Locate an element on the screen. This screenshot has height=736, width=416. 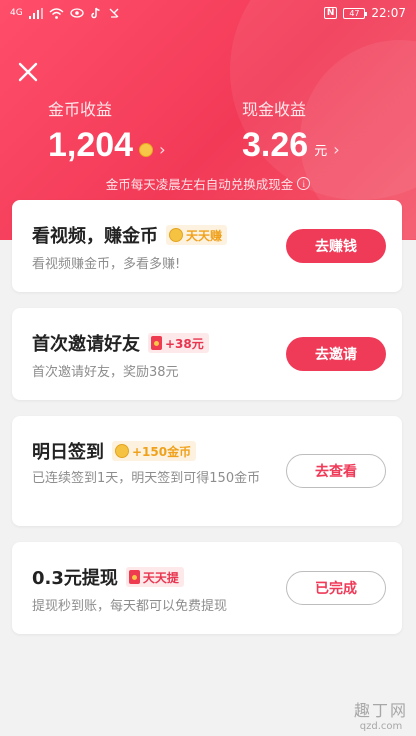
battery-level: 47 is located at coordinates (354, 13).